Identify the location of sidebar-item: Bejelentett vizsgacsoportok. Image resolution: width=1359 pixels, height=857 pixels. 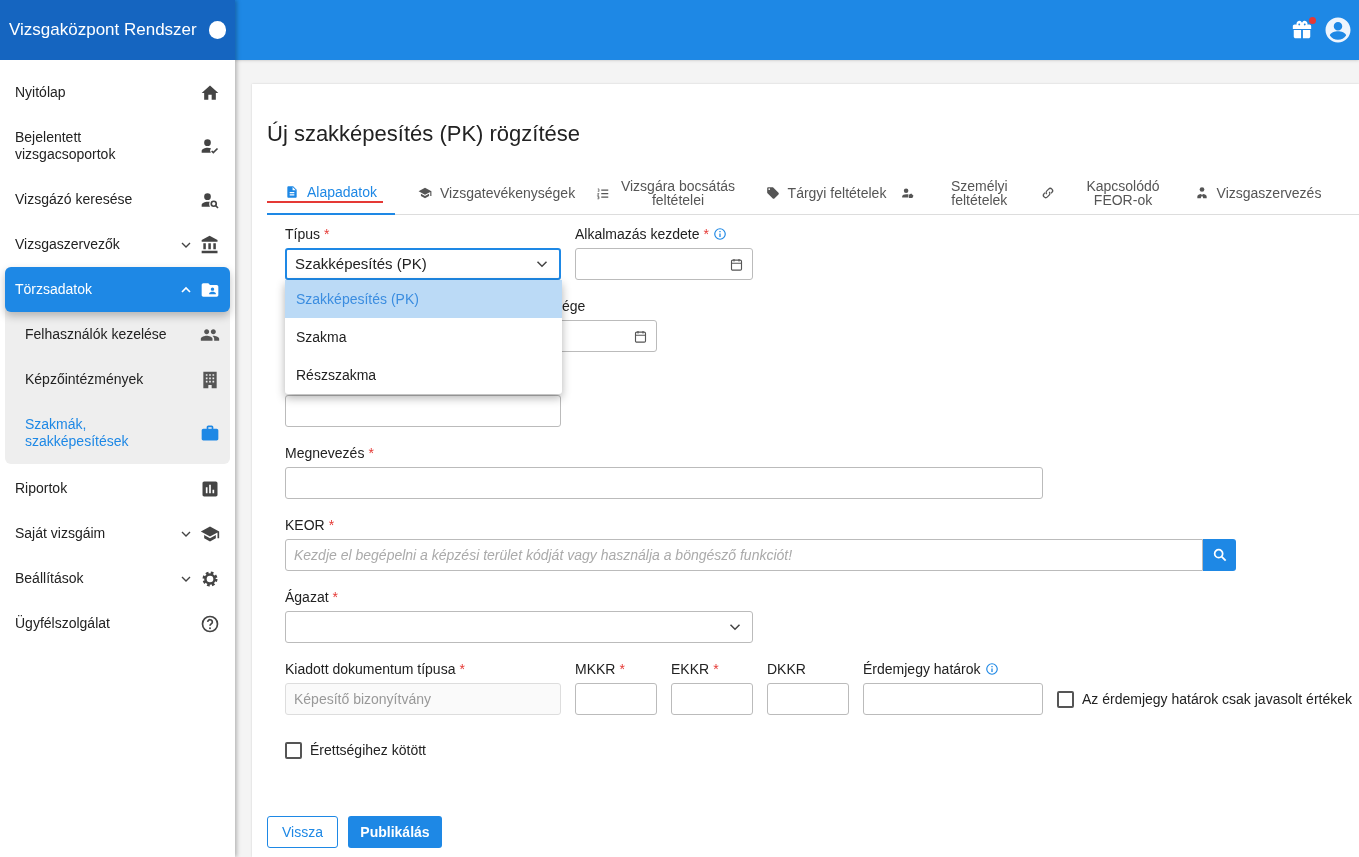
(117, 146).